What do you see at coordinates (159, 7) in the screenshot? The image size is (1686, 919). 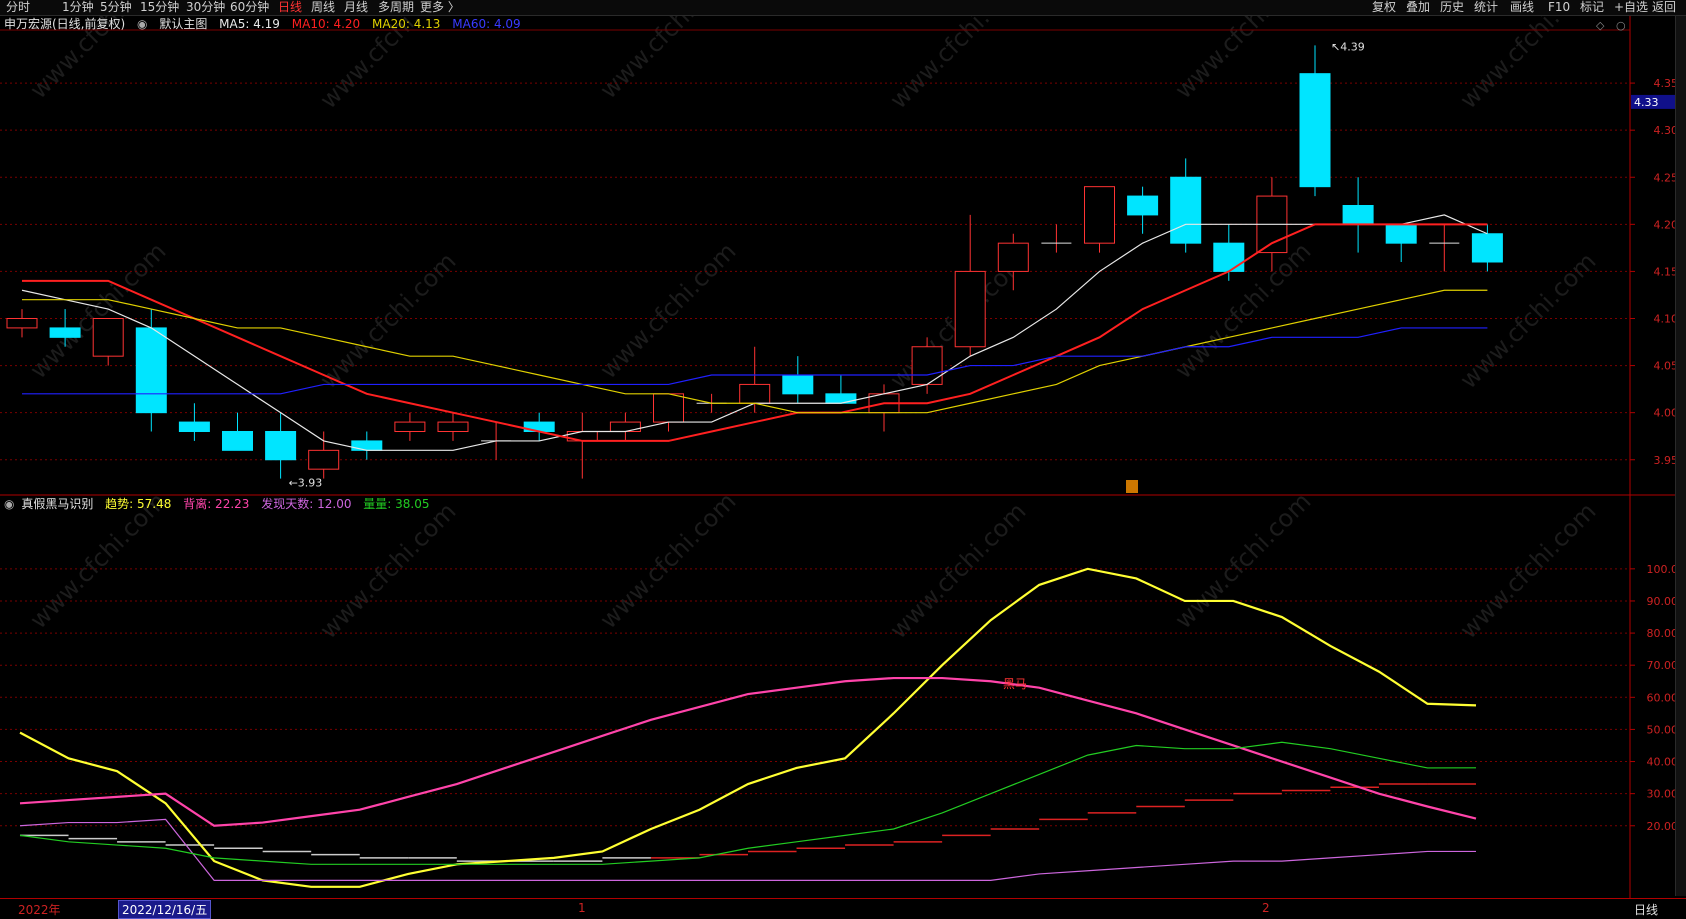 I see `tab-period-3: 15分钟` at bounding box center [159, 7].